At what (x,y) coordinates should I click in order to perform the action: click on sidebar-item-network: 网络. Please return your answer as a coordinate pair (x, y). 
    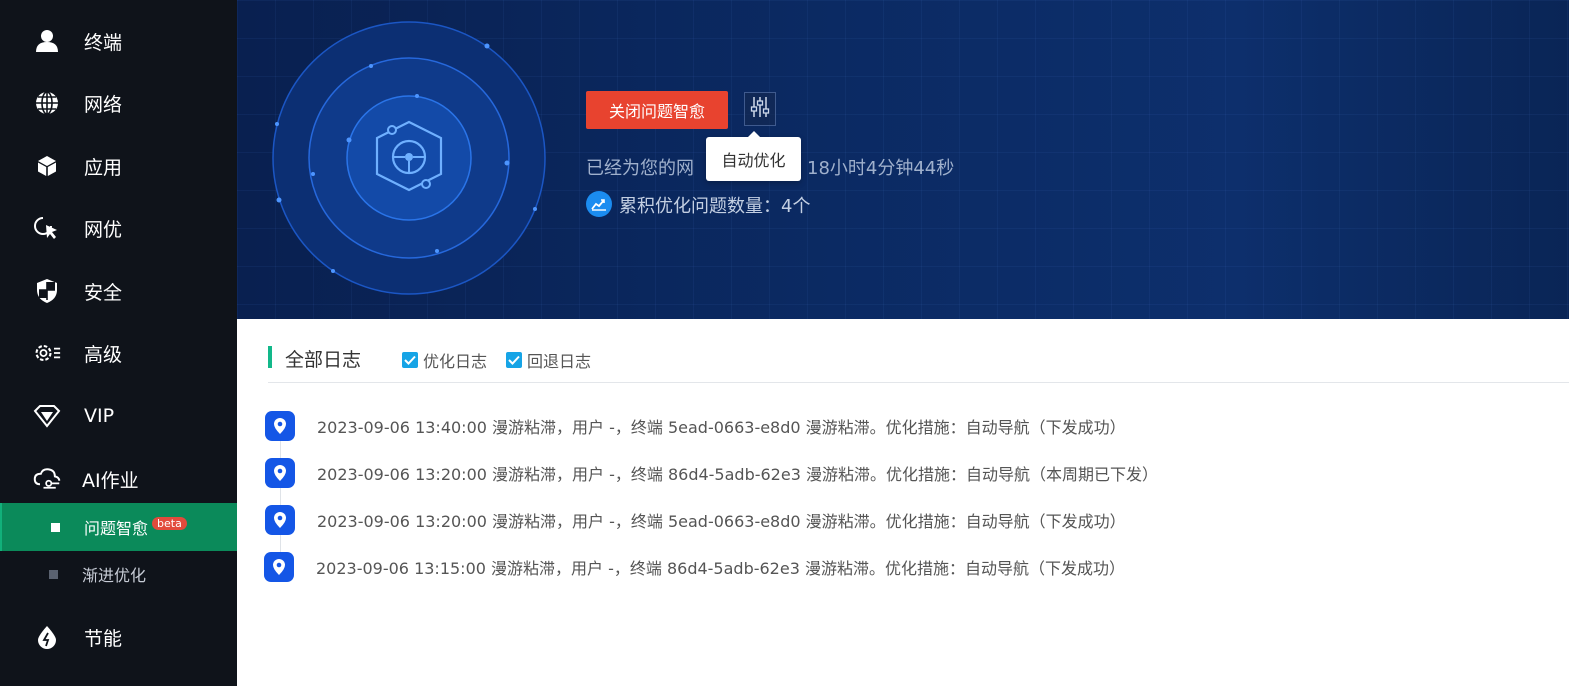
    Looking at the image, I should click on (118, 103).